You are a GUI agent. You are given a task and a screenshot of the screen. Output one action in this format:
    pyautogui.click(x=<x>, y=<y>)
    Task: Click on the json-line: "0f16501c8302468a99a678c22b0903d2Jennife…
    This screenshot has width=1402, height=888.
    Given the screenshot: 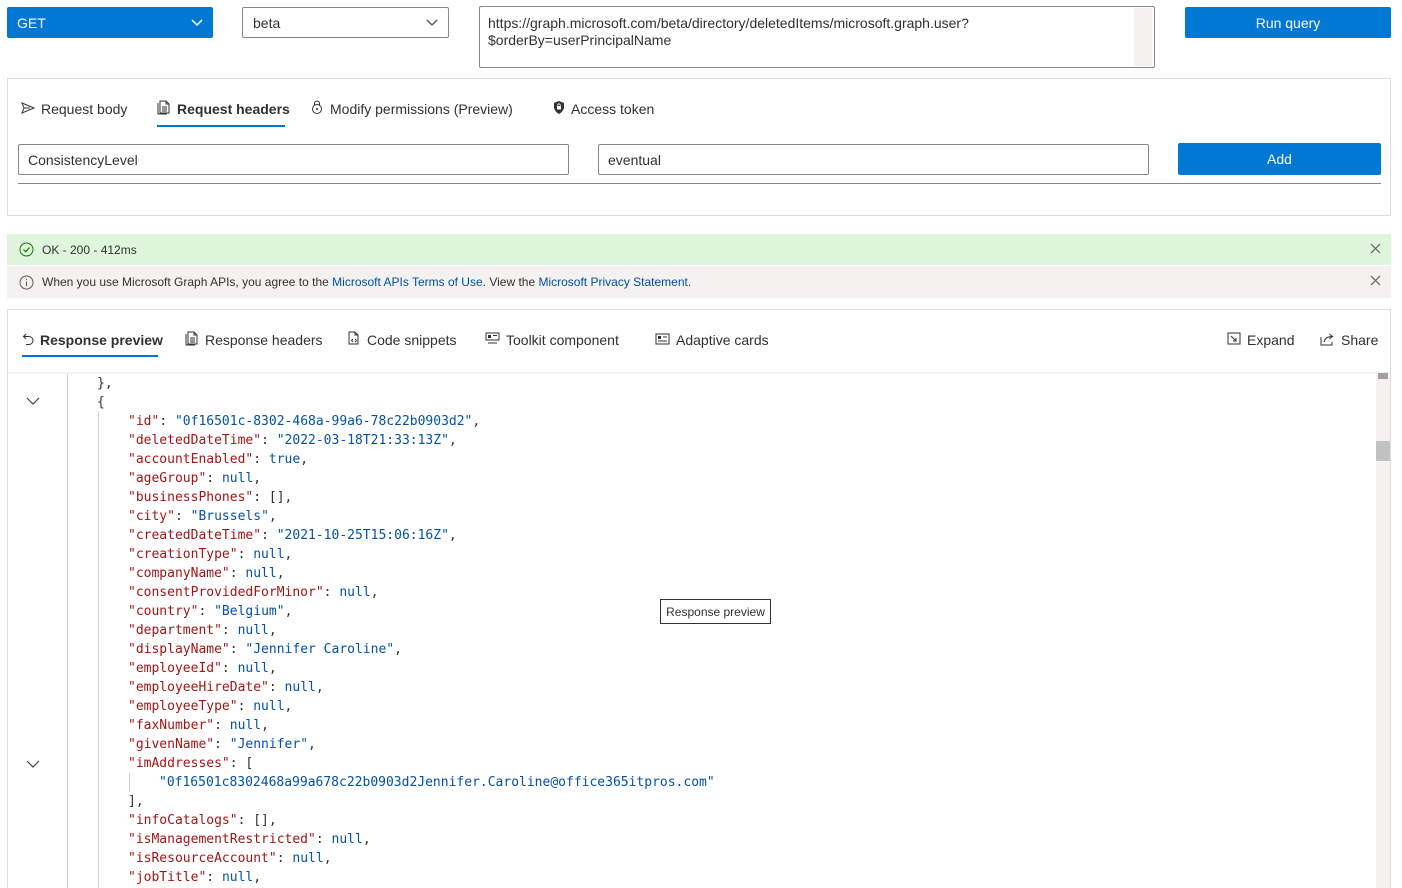 What is the action you would take?
    pyautogui.click(x=437, y=782)
    